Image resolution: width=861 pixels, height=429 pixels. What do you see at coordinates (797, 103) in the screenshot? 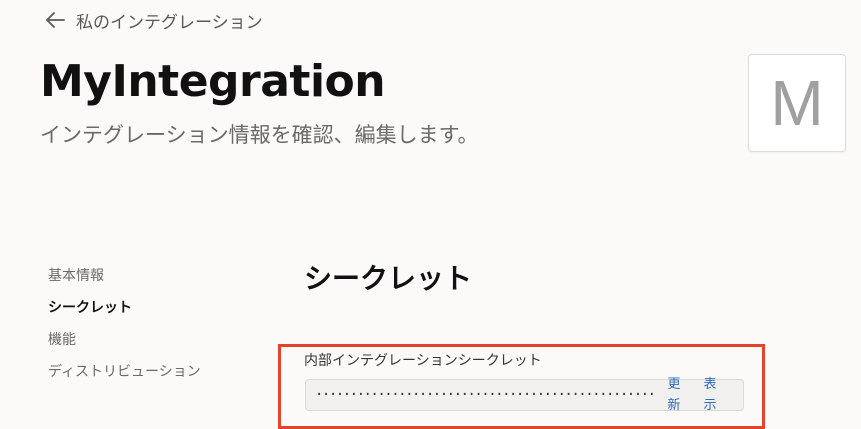
I see `integration-avatar: M` at bounding box center [797, 103].